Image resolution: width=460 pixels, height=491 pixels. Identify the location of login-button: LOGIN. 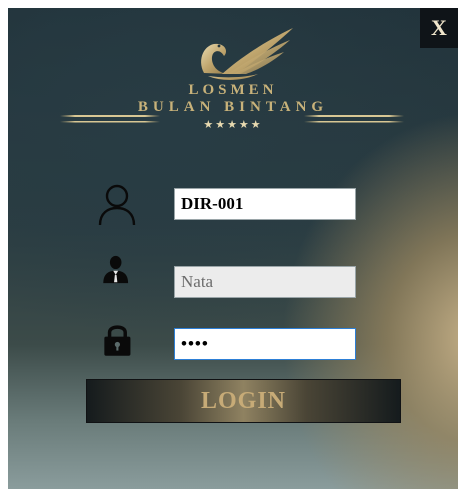
(243, 401).